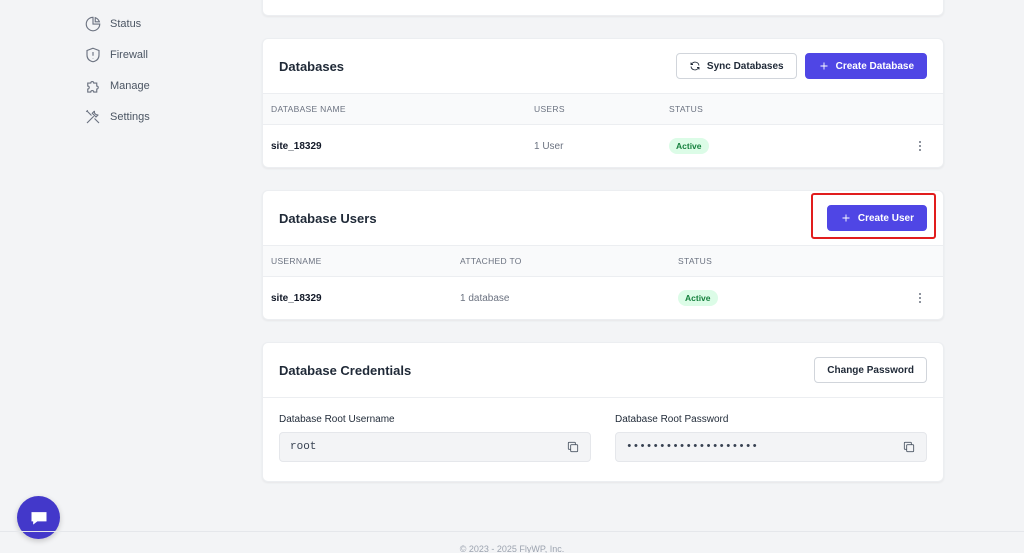 This screenshot has height=553, width=1024. I want to click on table-row: site_18329 1 User Active, so click(603, 146).